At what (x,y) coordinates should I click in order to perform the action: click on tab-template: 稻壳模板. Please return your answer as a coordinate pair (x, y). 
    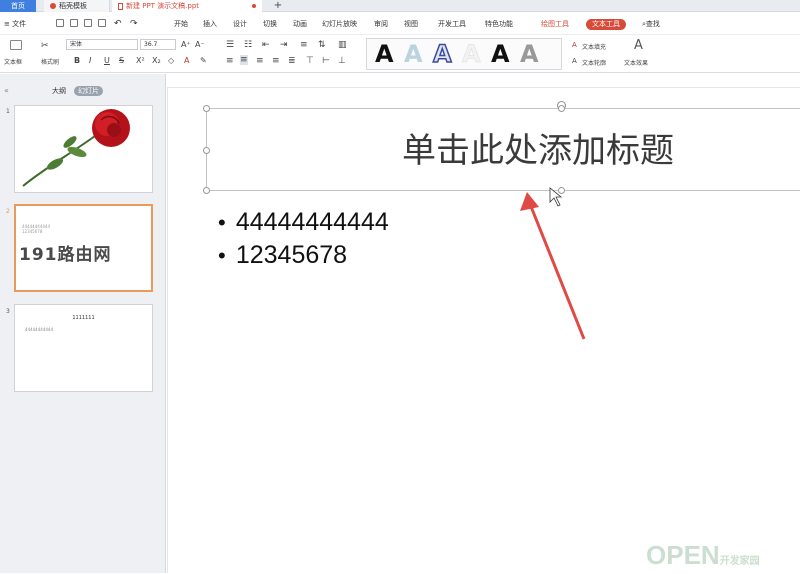
    Looking at the image, I should click on (77, 6).